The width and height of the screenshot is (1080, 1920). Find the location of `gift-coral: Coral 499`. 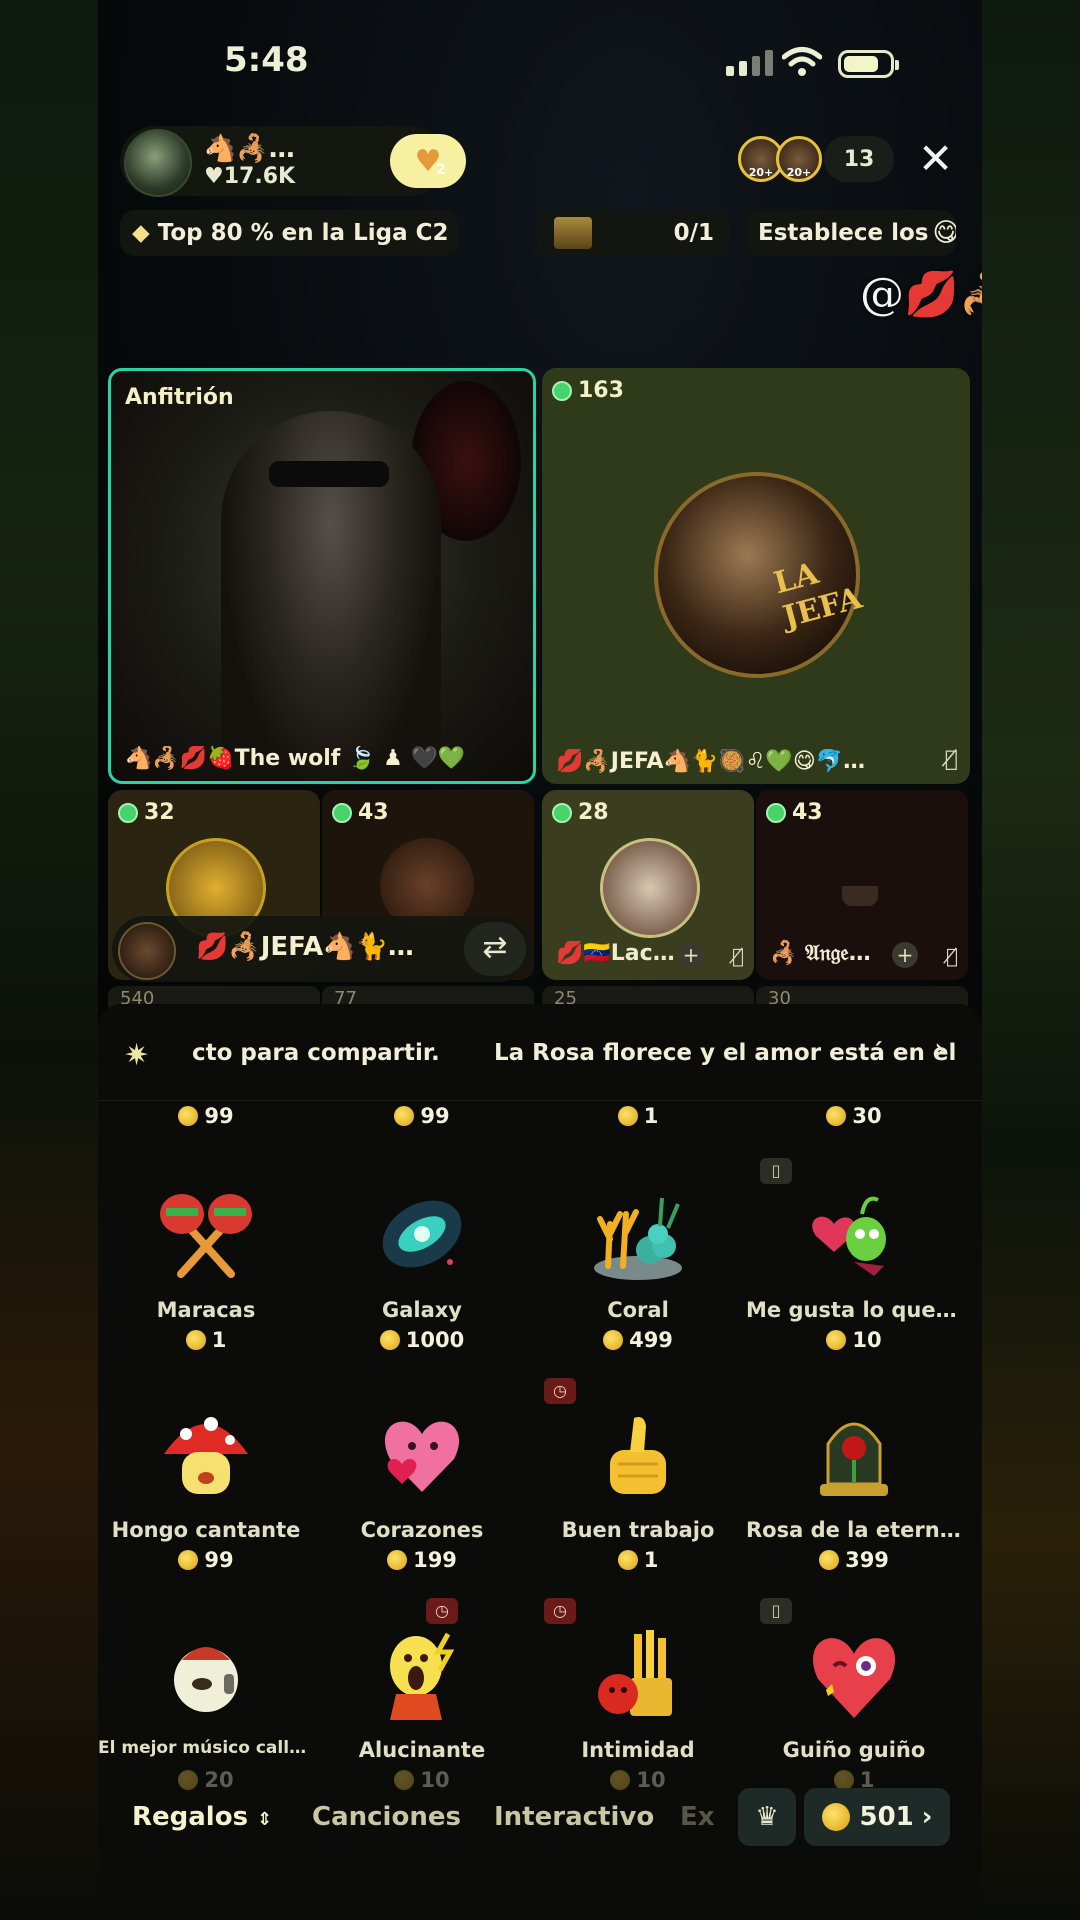

gift-coral: Coral 499 is located at coordinates (638, 1269).